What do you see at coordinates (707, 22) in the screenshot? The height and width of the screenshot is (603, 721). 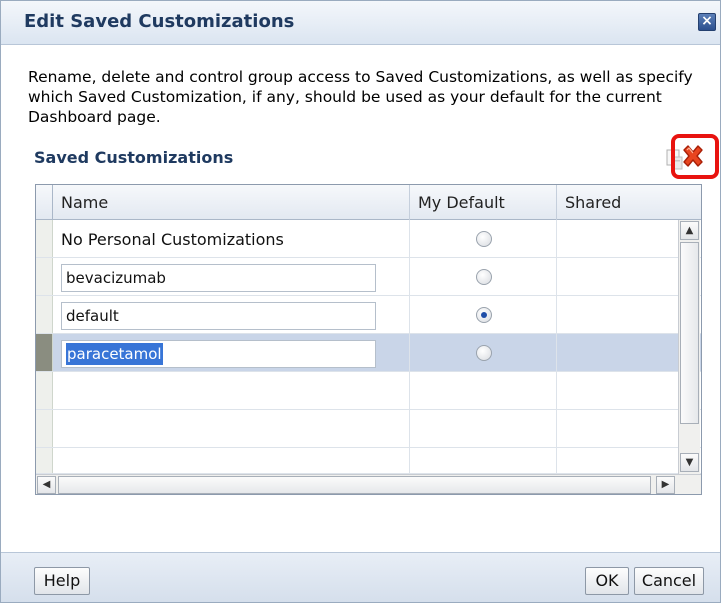 I see `close-icon: ×` at bounding box center [707, 22].